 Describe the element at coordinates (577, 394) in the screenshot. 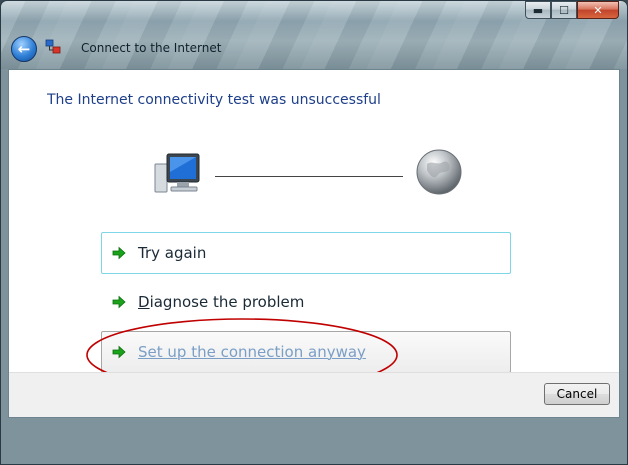

I see `cancel-button: Cancel` at that location.